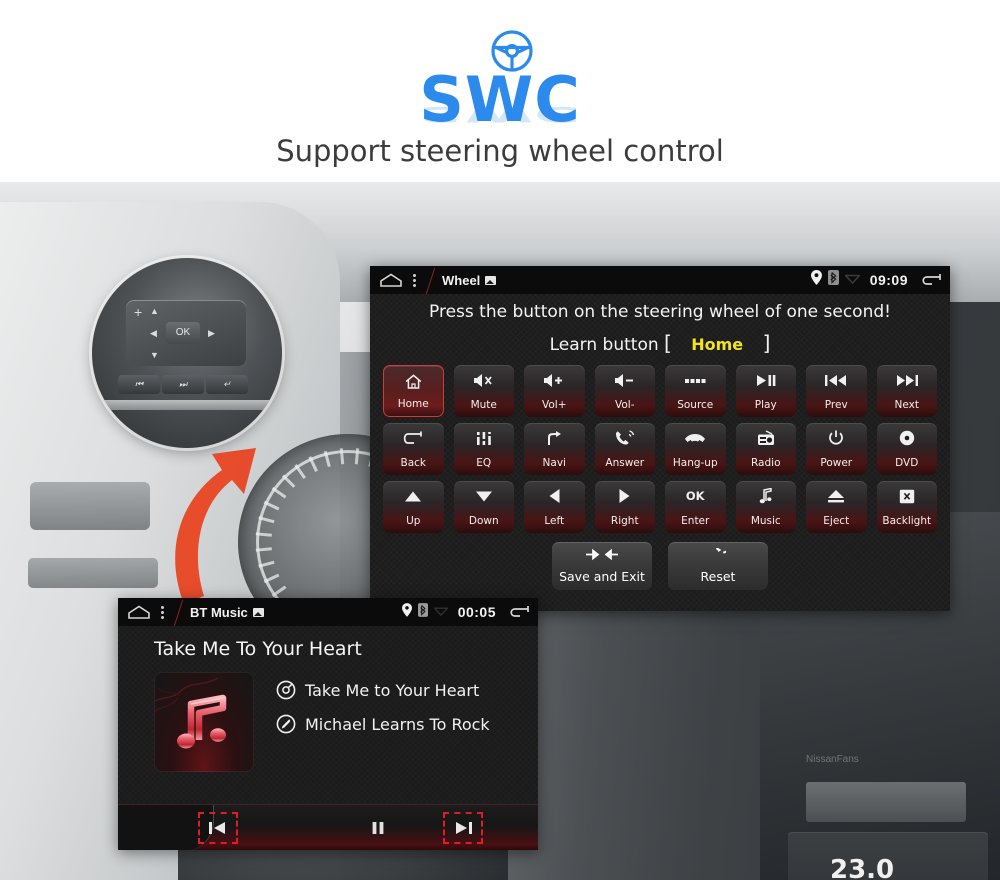 The height and width of the screenshot is (880, 1000). What do you see at coordinates (625, 497) in the screenshot?
I see `arrow-right-icon` at bounding box center [625, 497].